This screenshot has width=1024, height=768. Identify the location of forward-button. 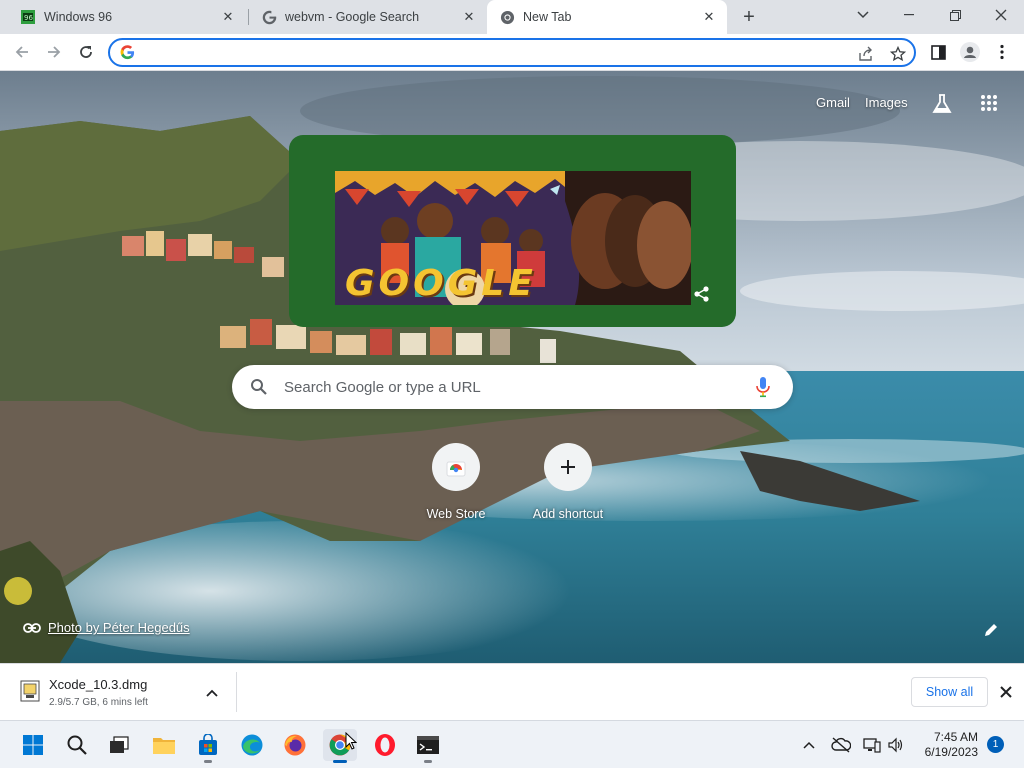
(54, 52).